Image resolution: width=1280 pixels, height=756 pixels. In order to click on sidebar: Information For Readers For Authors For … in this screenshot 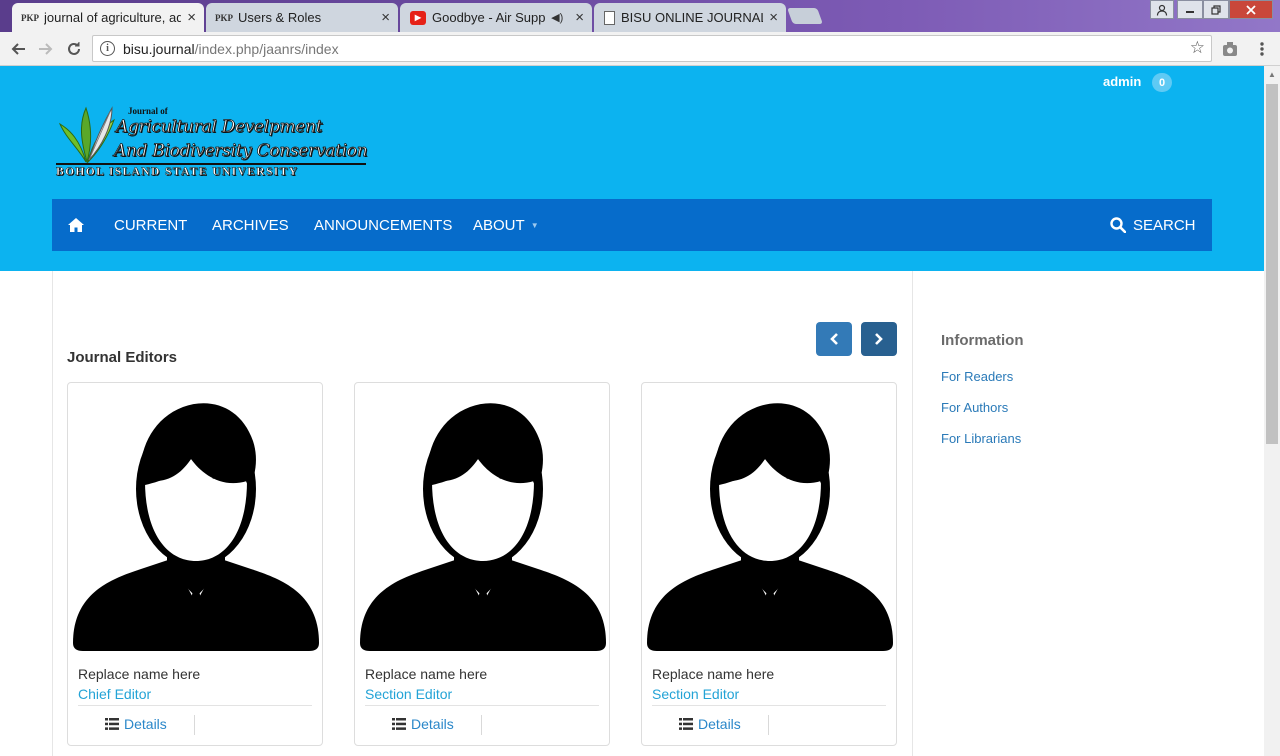, I will do `click(1091, 389)`.